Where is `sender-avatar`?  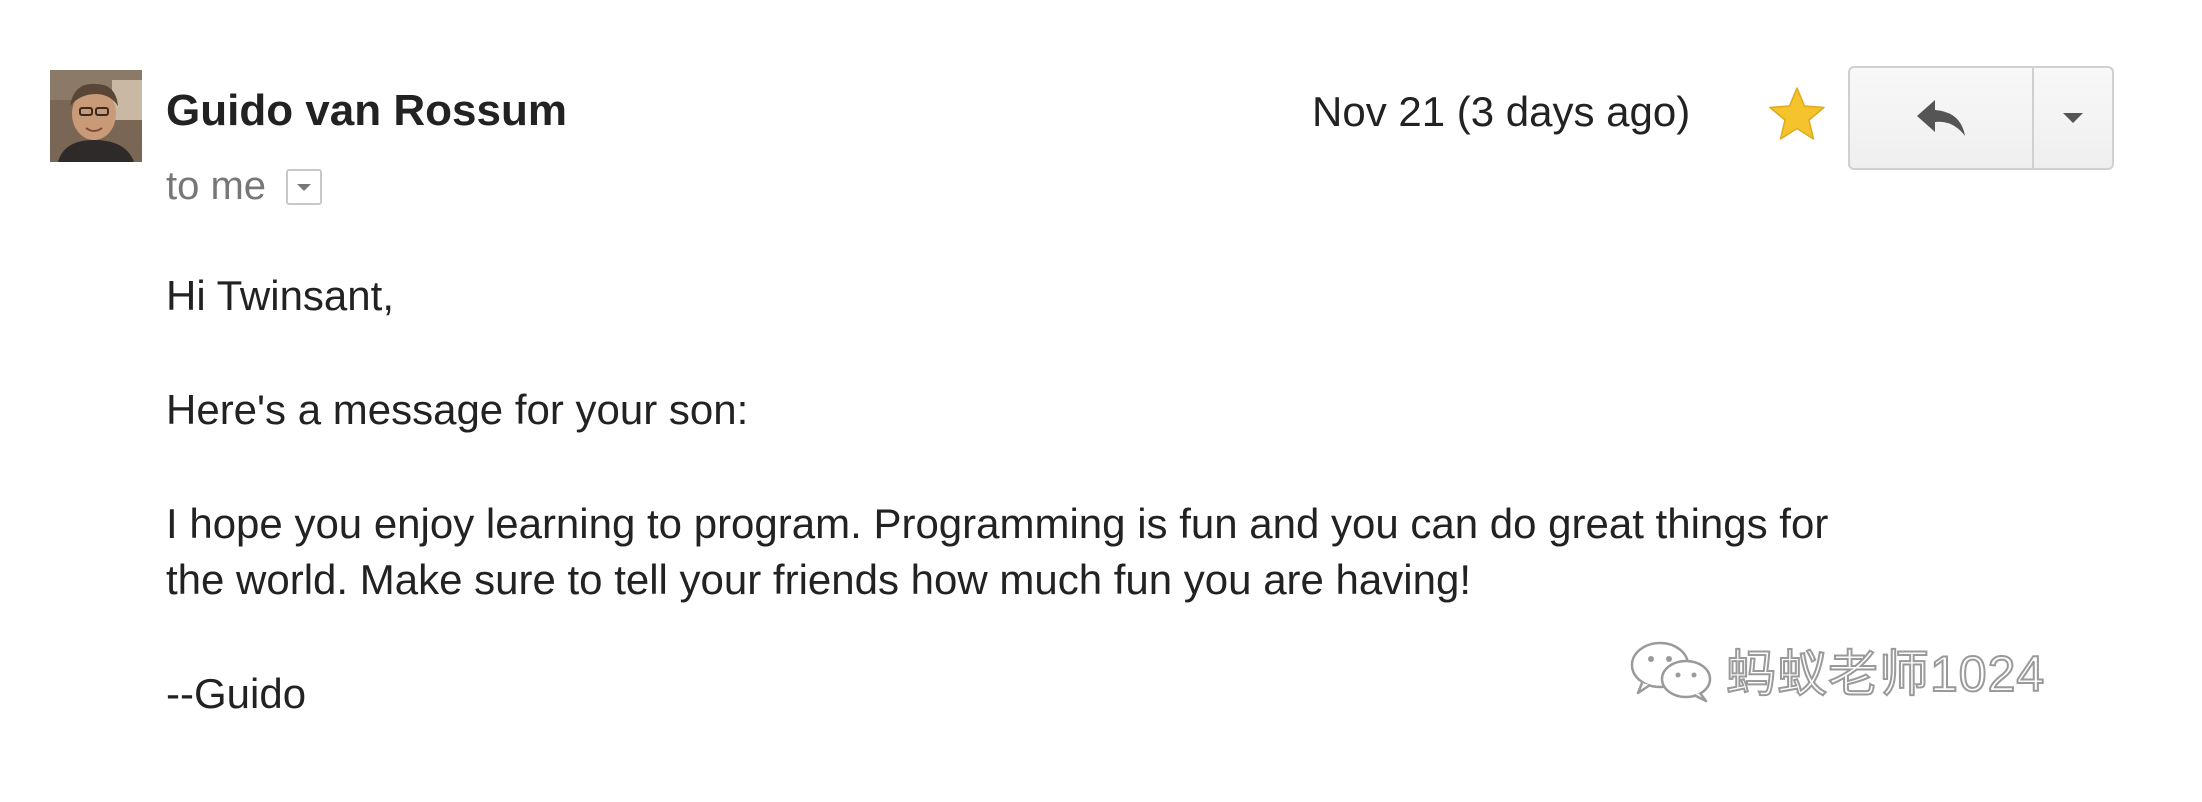 sender-avatar is located at coordinates (96, 116).